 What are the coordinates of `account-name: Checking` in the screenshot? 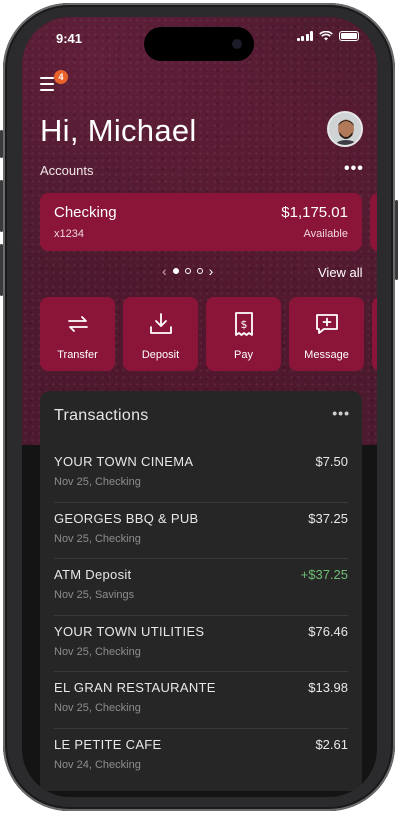 It's located at (85, 212).